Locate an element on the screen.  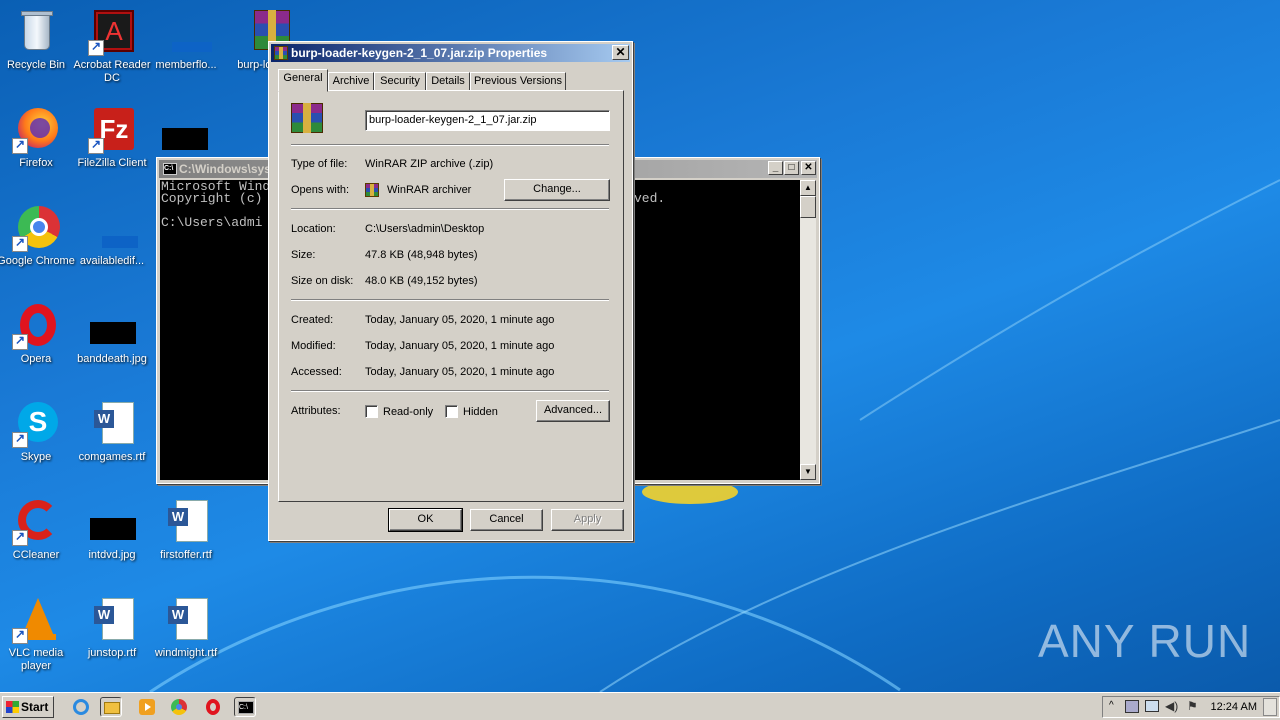
anyrun-watermark: ANY RUN is located at coordinates (1145, 641).